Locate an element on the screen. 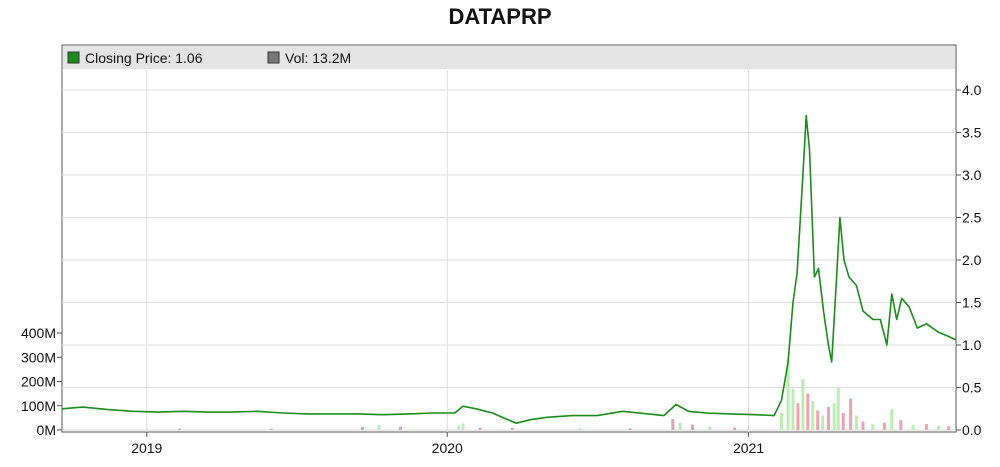  volume-tick-label: 100M is located at coordinates (38, 406).